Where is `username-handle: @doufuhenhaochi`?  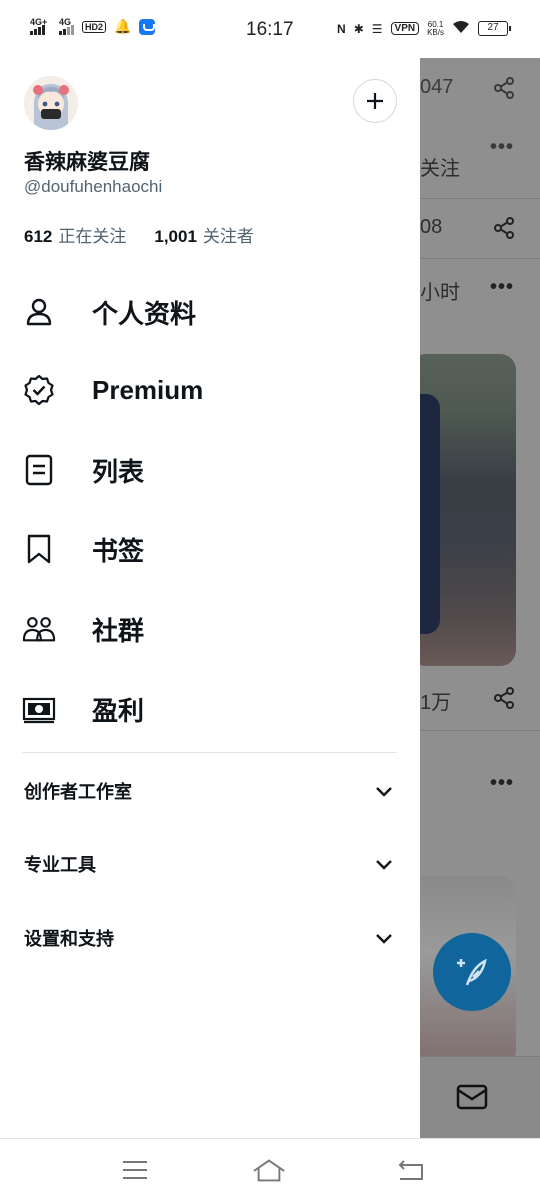 username-handle: @doufuhenhaochi is located at coordinates (93, 187).